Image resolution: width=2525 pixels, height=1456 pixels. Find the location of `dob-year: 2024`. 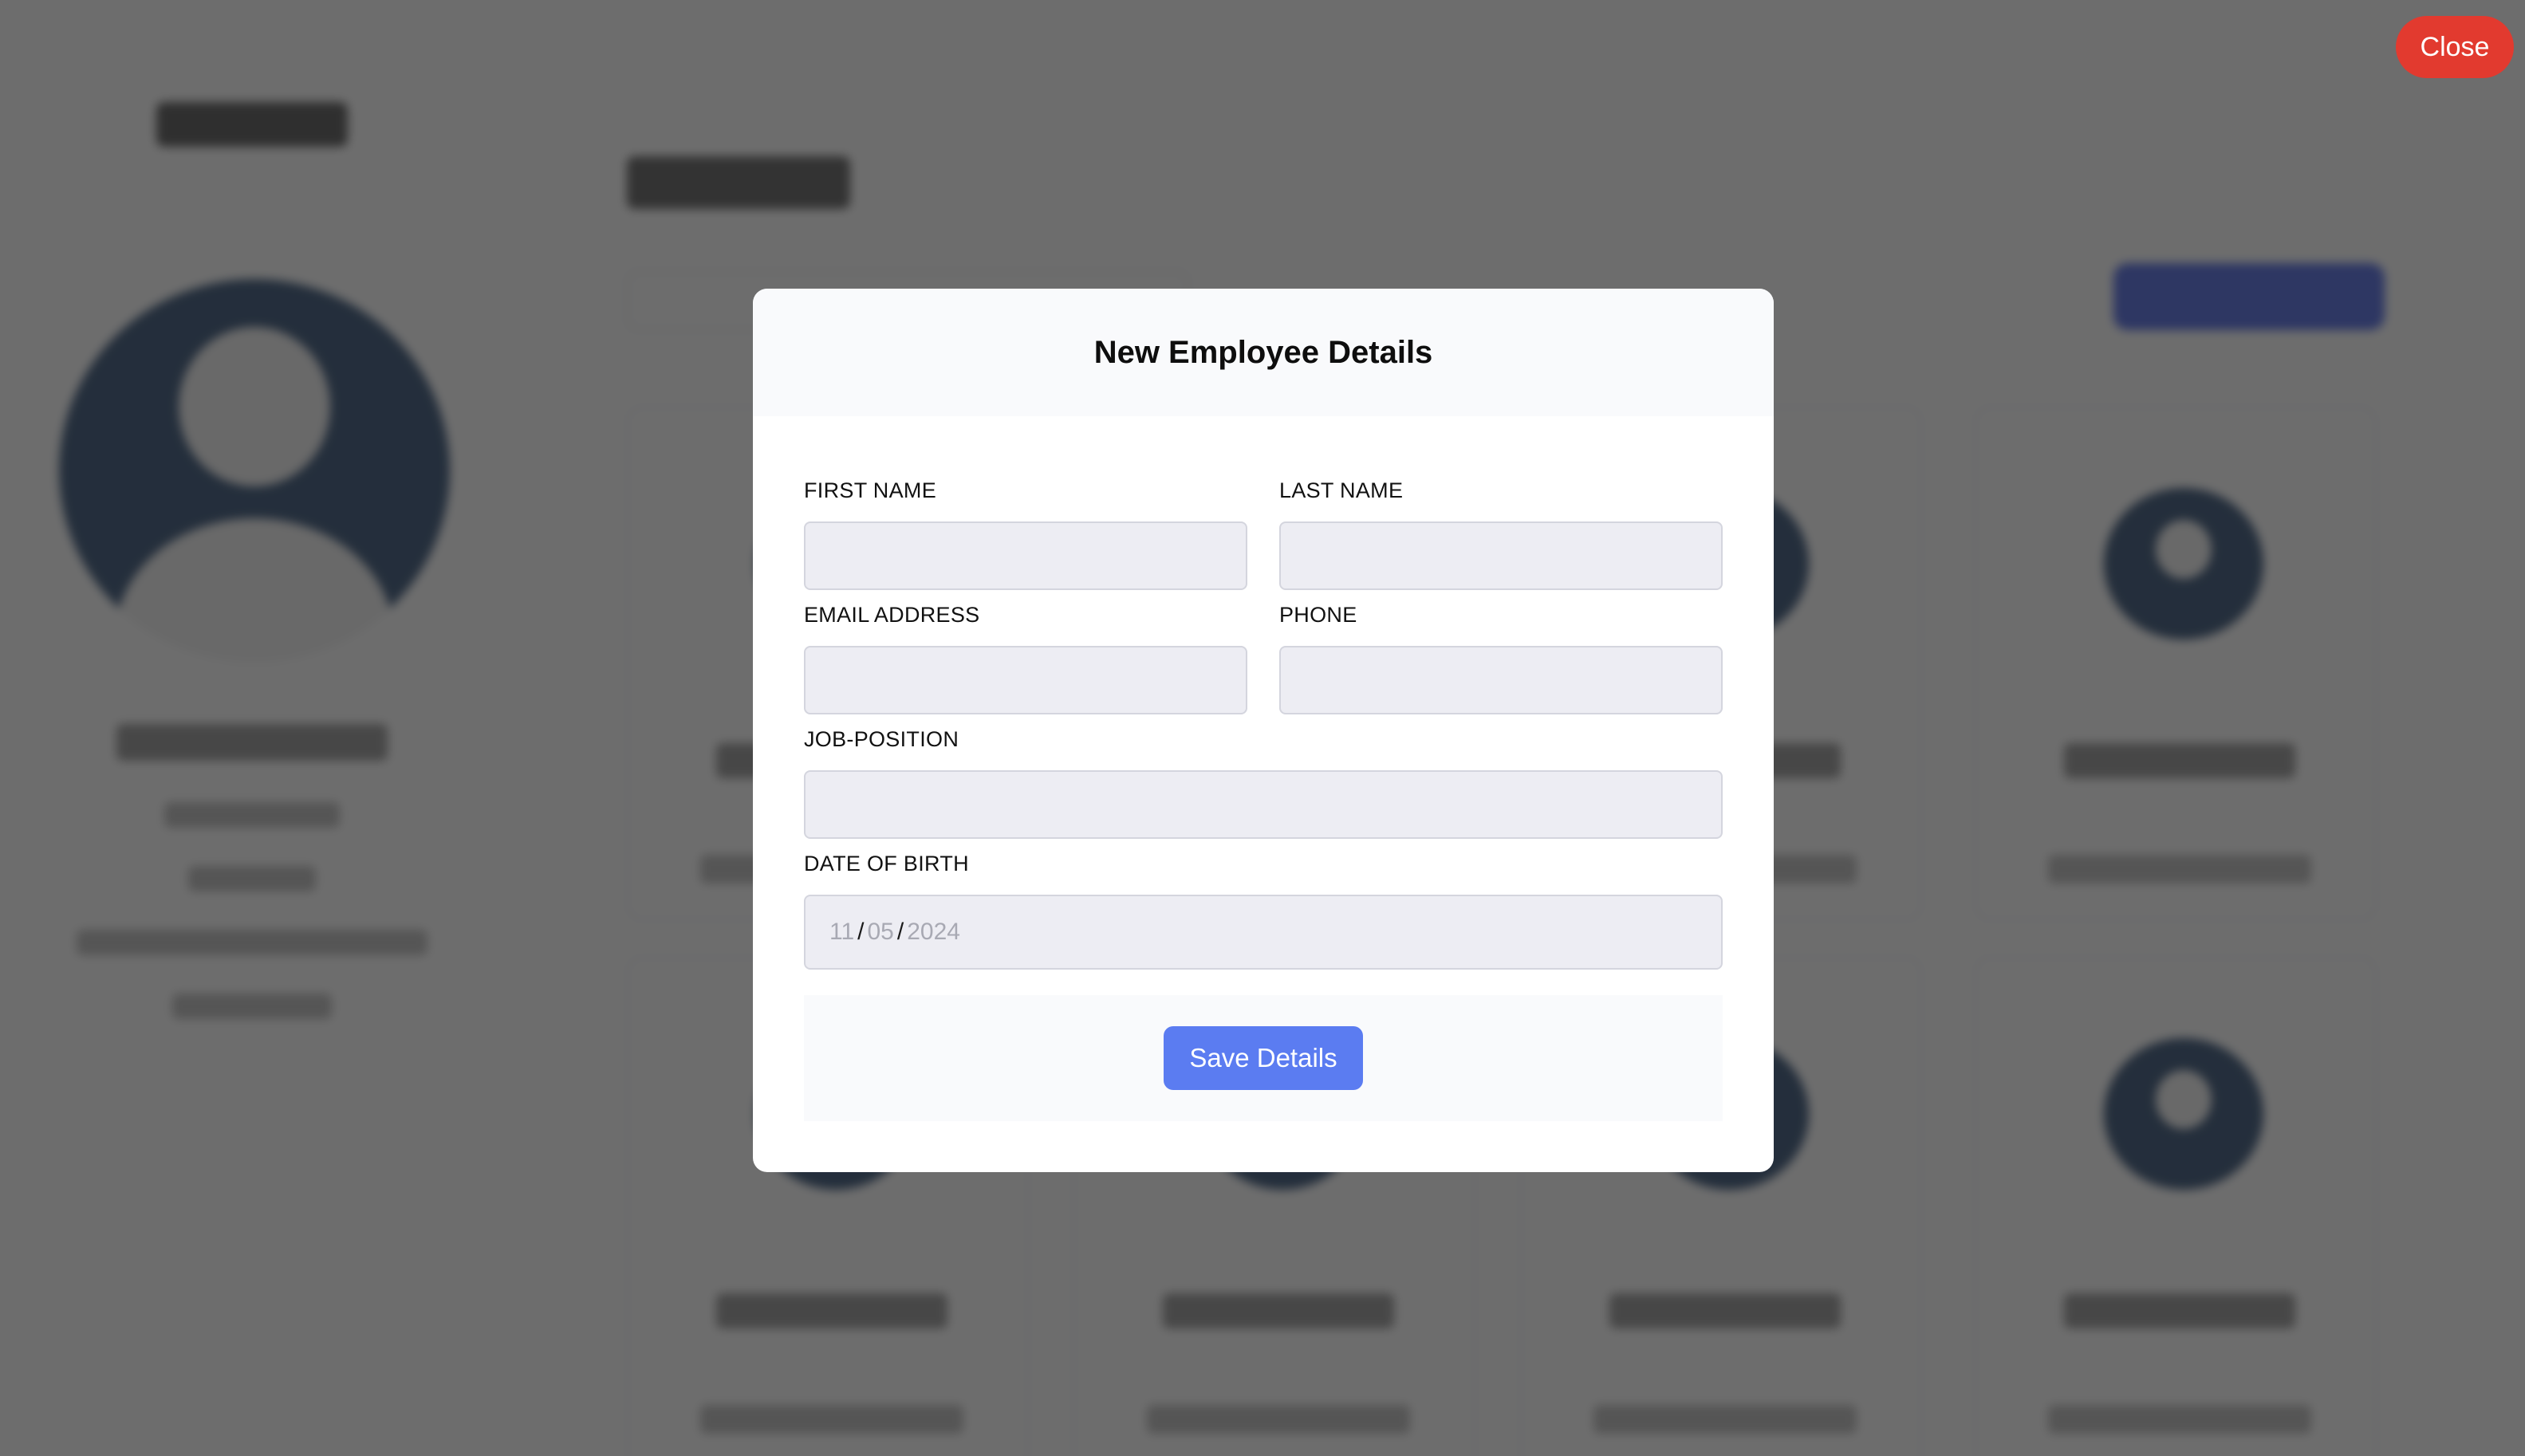

dob-year: 2024 is located at coordinates (933, 932).